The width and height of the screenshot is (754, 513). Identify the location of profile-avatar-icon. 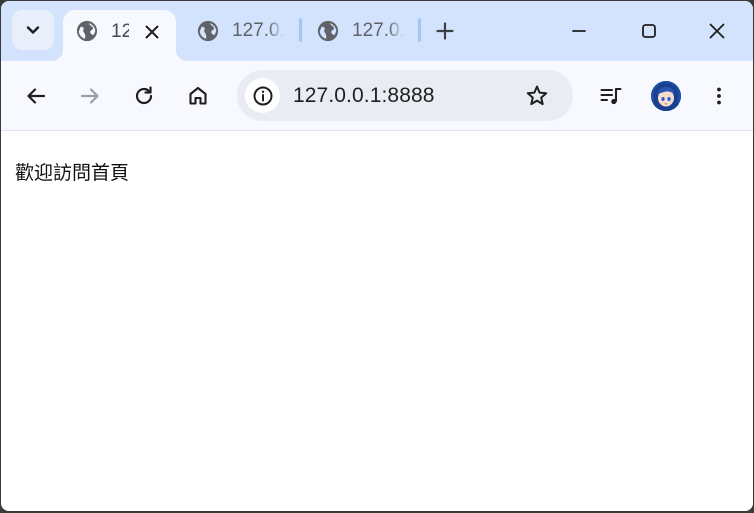
(666, 96).